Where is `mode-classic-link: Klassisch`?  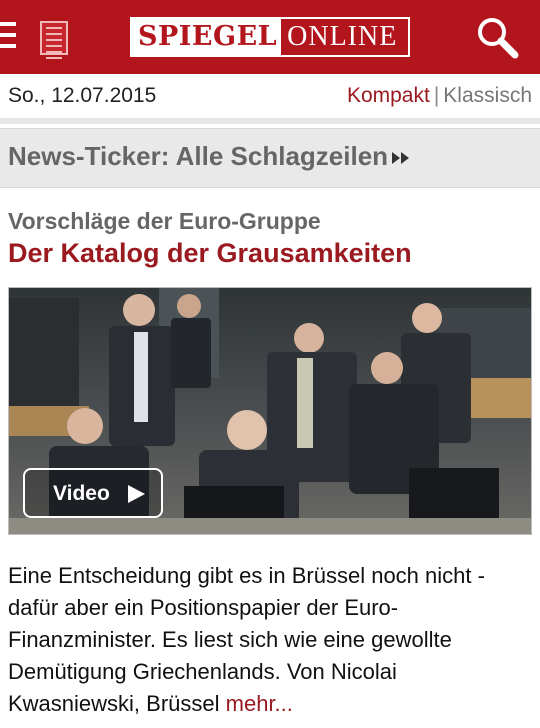 mode-classic-link: Klassisch is located at coordinates (487, 95).